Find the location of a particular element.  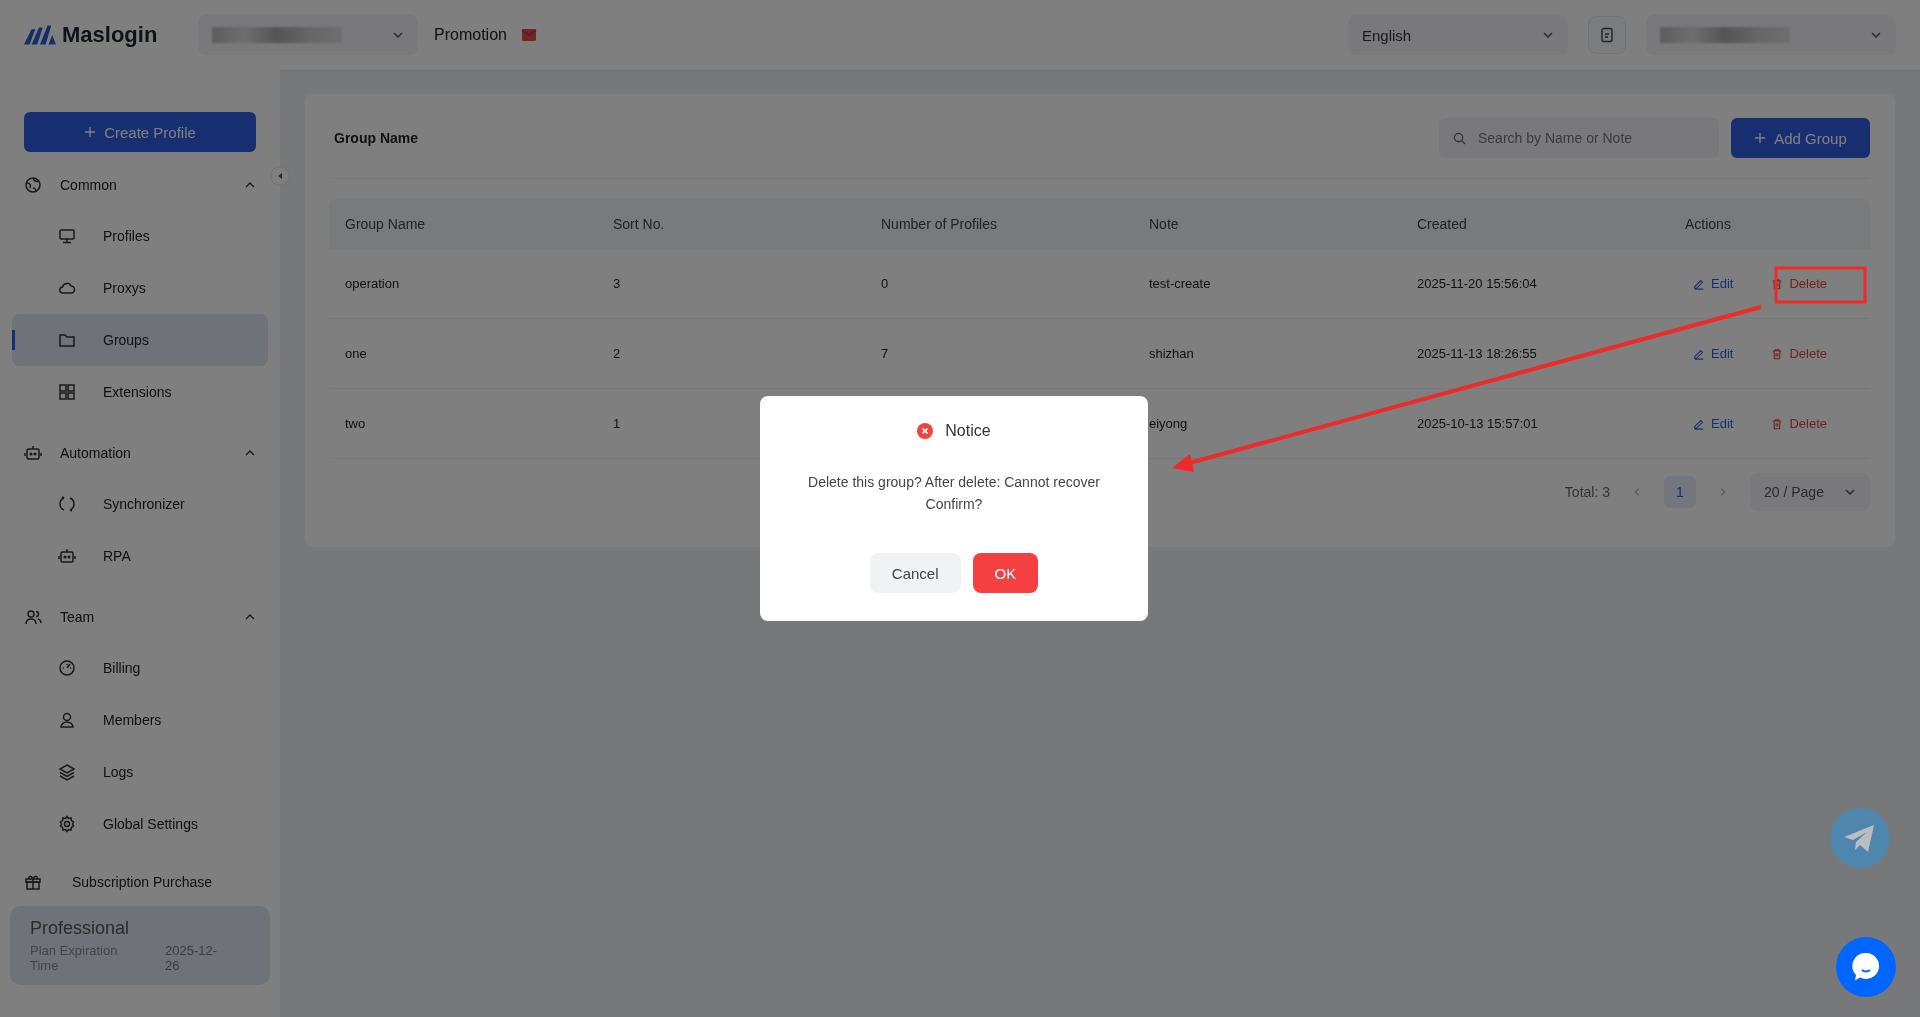

logo-icon is located at coordinates (40, 35).